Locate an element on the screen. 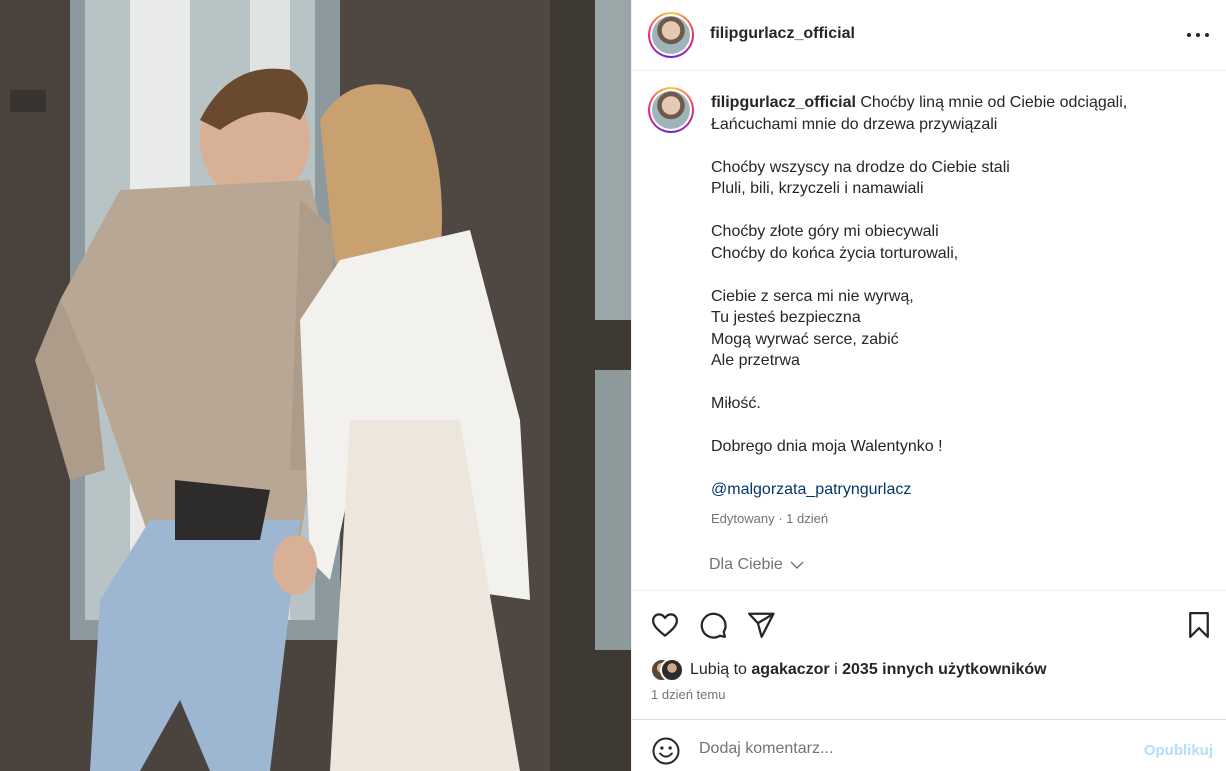 The width and height of the screenshot is (1226, 771). share-icon is located at coordinates (761, 625).